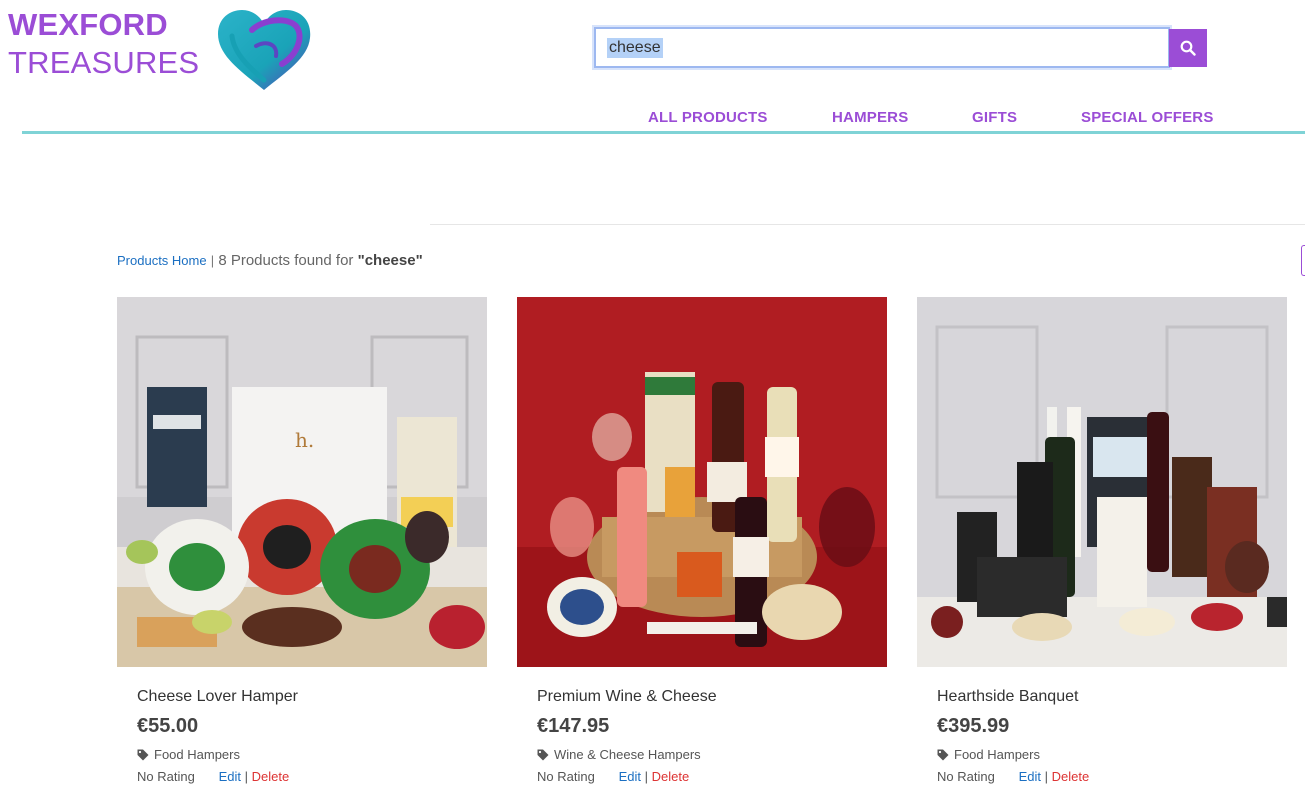  I want to click on product-category: Wine & Cheese Hampers, so click(619, 754).